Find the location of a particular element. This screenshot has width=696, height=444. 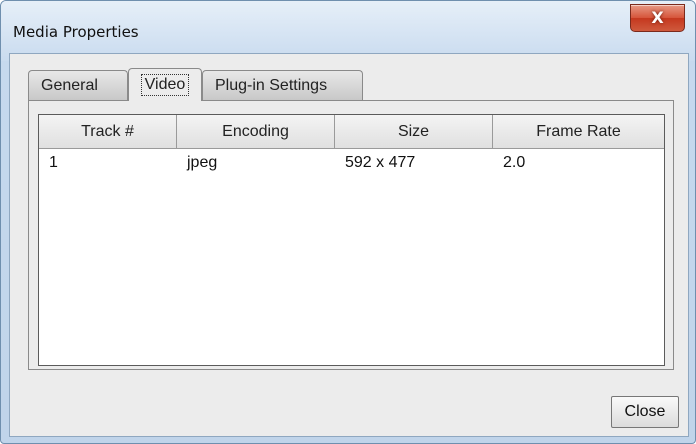

table-row: 1 jpeg 592 x 477 2.0 is located at coordinates (351, 164).